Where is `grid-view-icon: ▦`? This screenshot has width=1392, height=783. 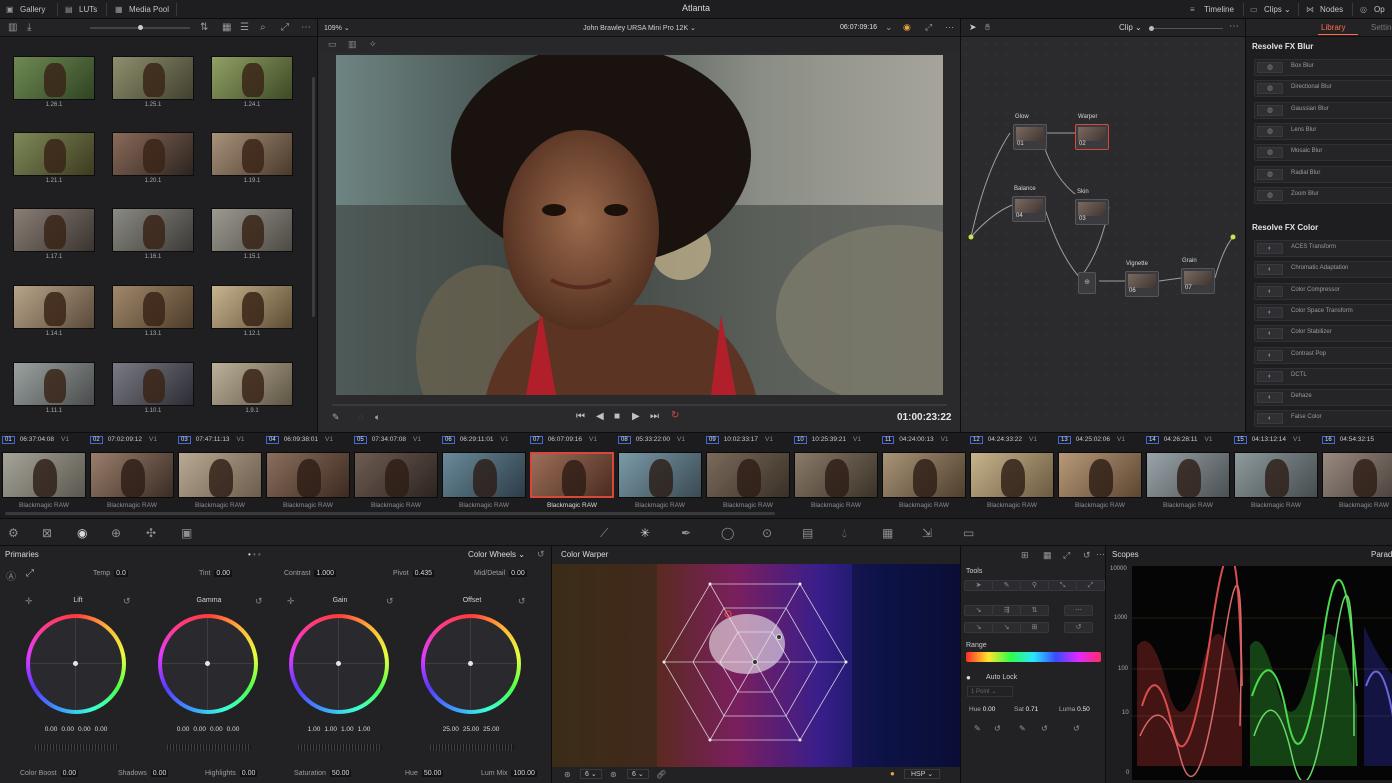
grid-view-icon: ▦ is located at coordinates (226, 27).